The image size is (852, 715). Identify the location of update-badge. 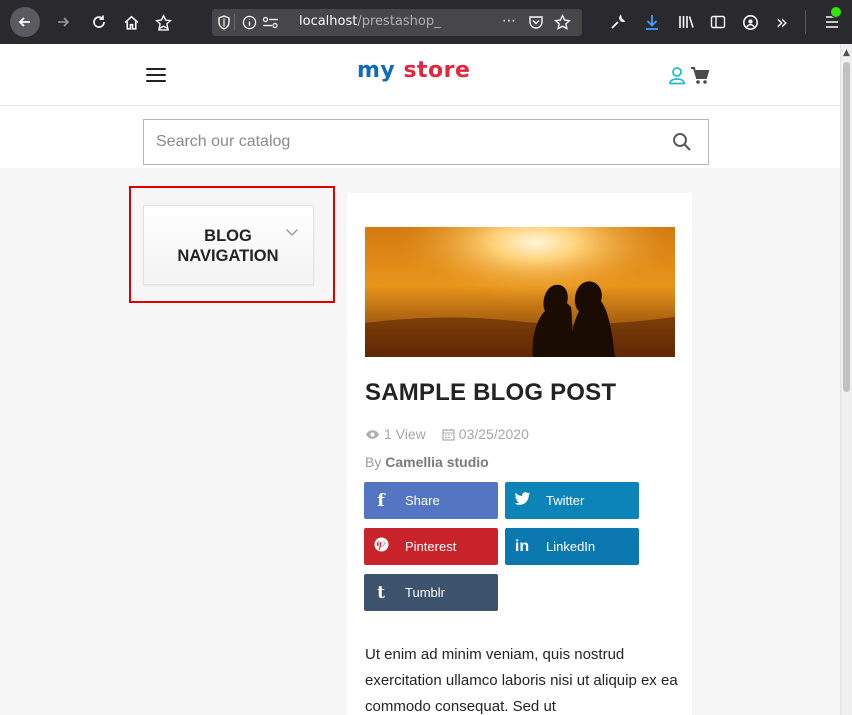
(836, 12).